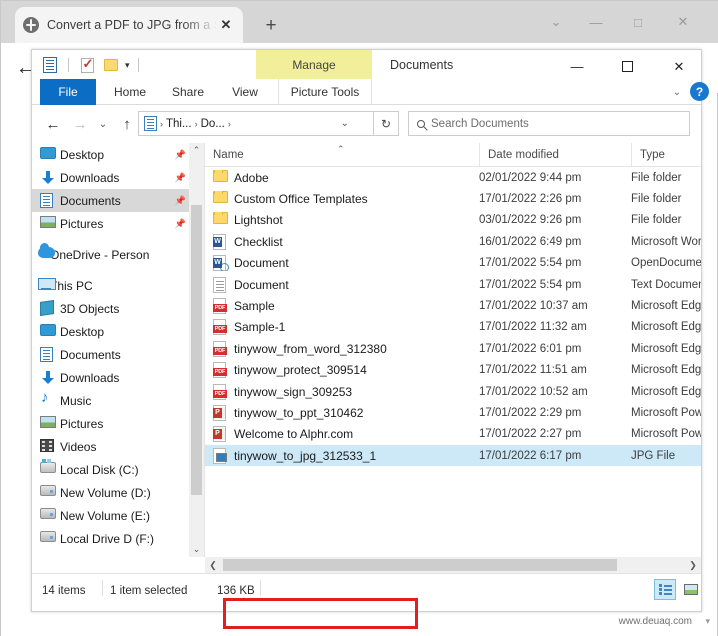 Image resolution: width=718 pixels, height=636 pixels. Describe the element at coordinates (226, 25) in the screenshot. I see `close-icon: ✕` at that location.